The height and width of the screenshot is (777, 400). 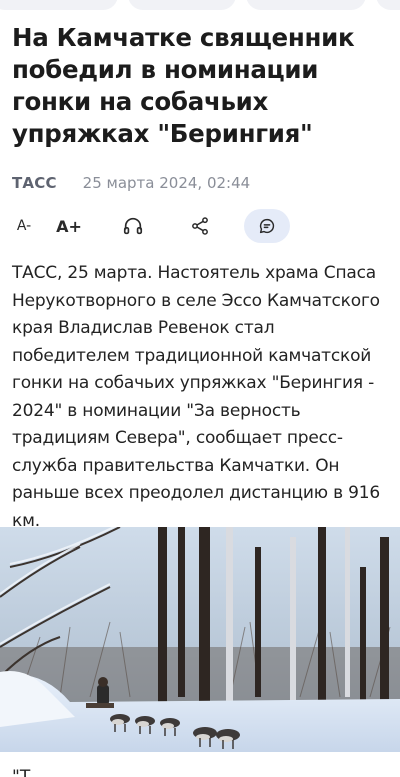 I want to click on article-meta: ТАСС 25 марта 2024, 02:44, so click(x=131, y=183).